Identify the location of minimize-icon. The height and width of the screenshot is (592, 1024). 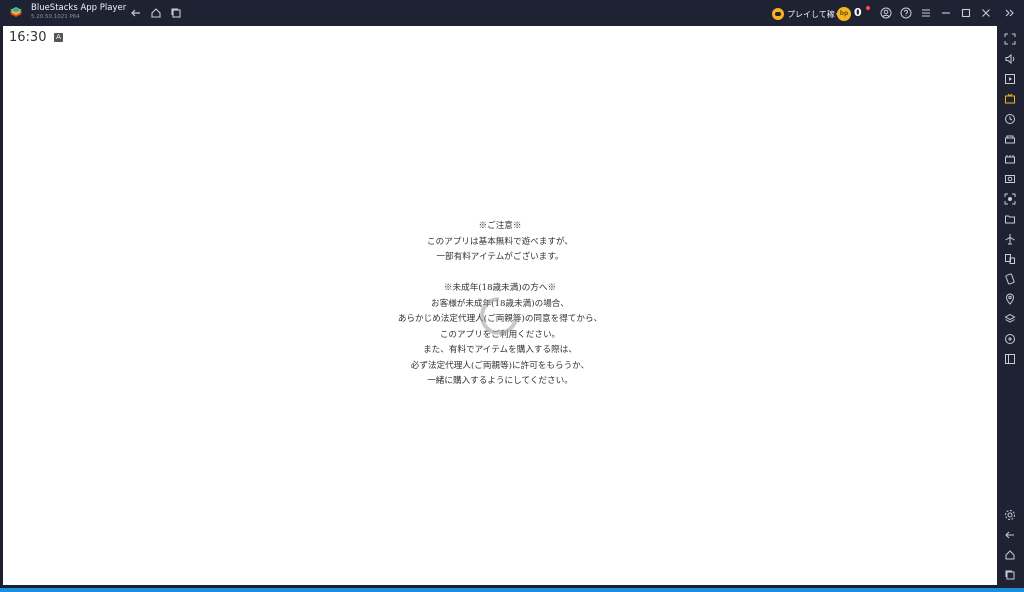
(946, 13).